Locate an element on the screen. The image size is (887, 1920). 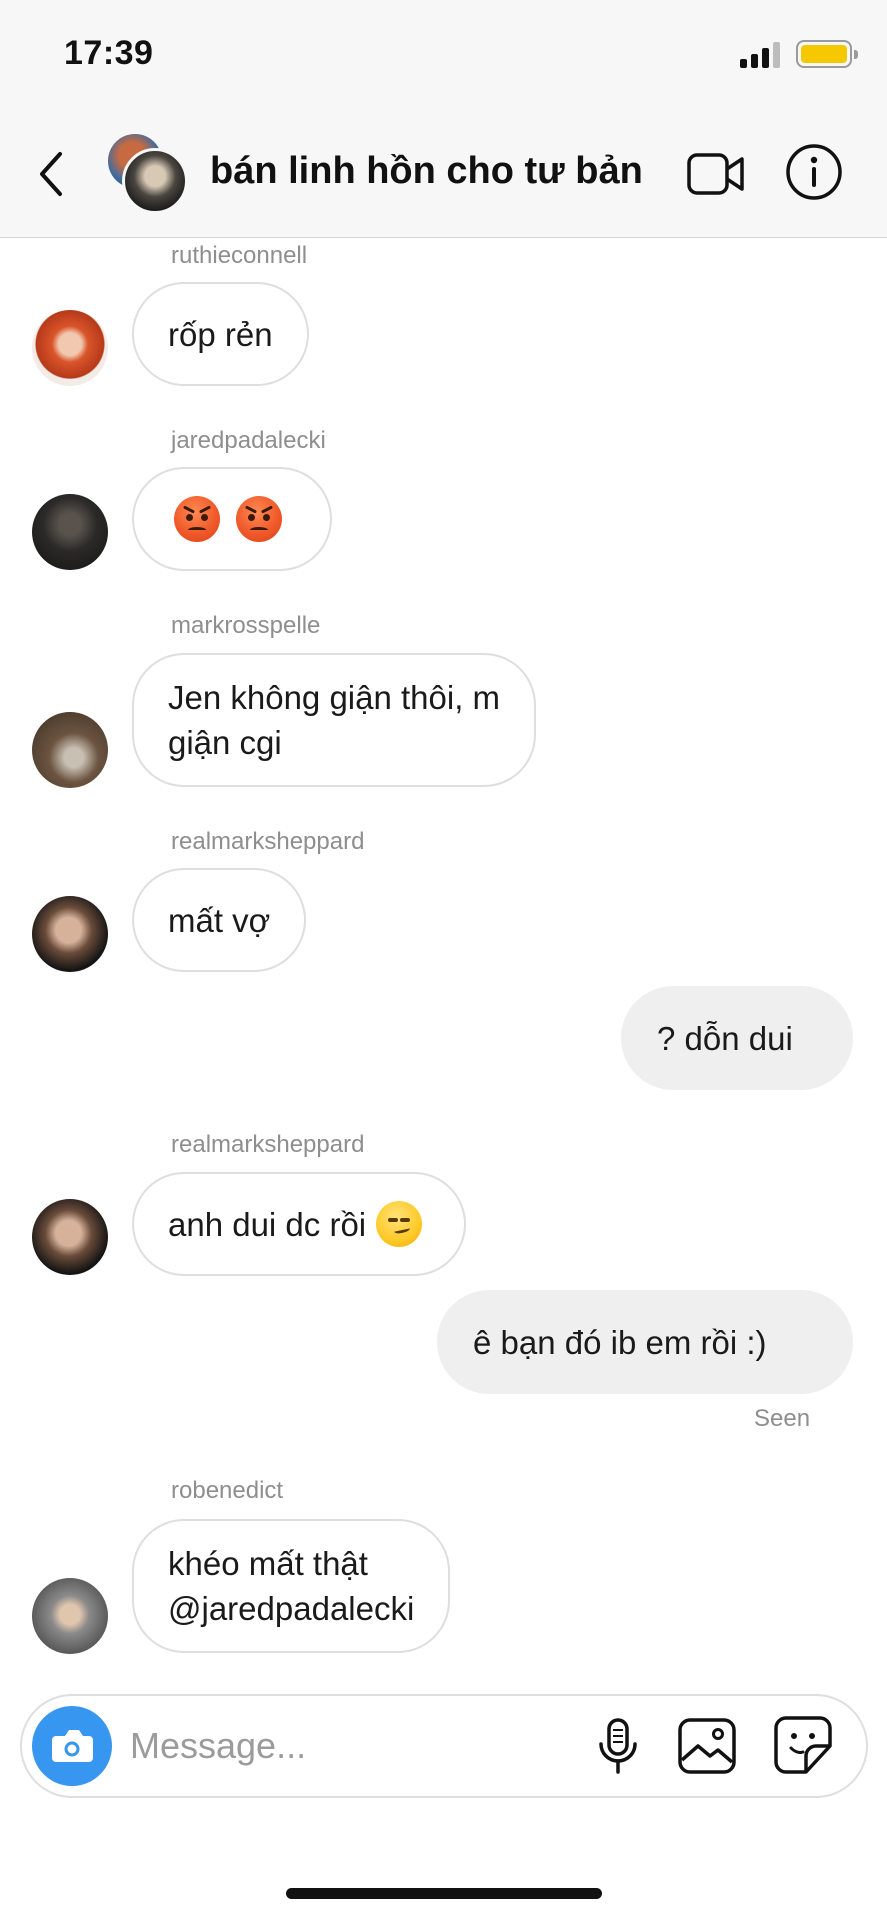
message-username: markrosspelle is located at coordinates (245, 626).